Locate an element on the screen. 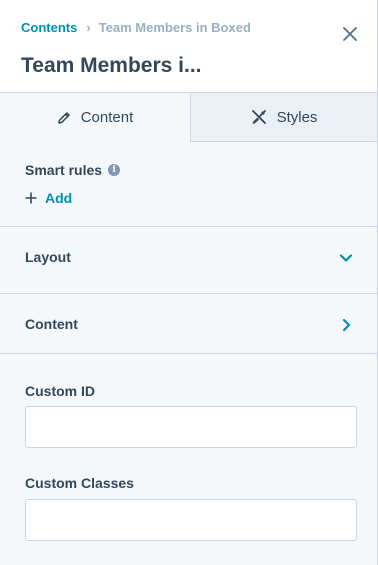 Image resolution: width=378 pixels, height=565 pixels. custom-id-label: Custom ID is located at coordinates (60, 391).